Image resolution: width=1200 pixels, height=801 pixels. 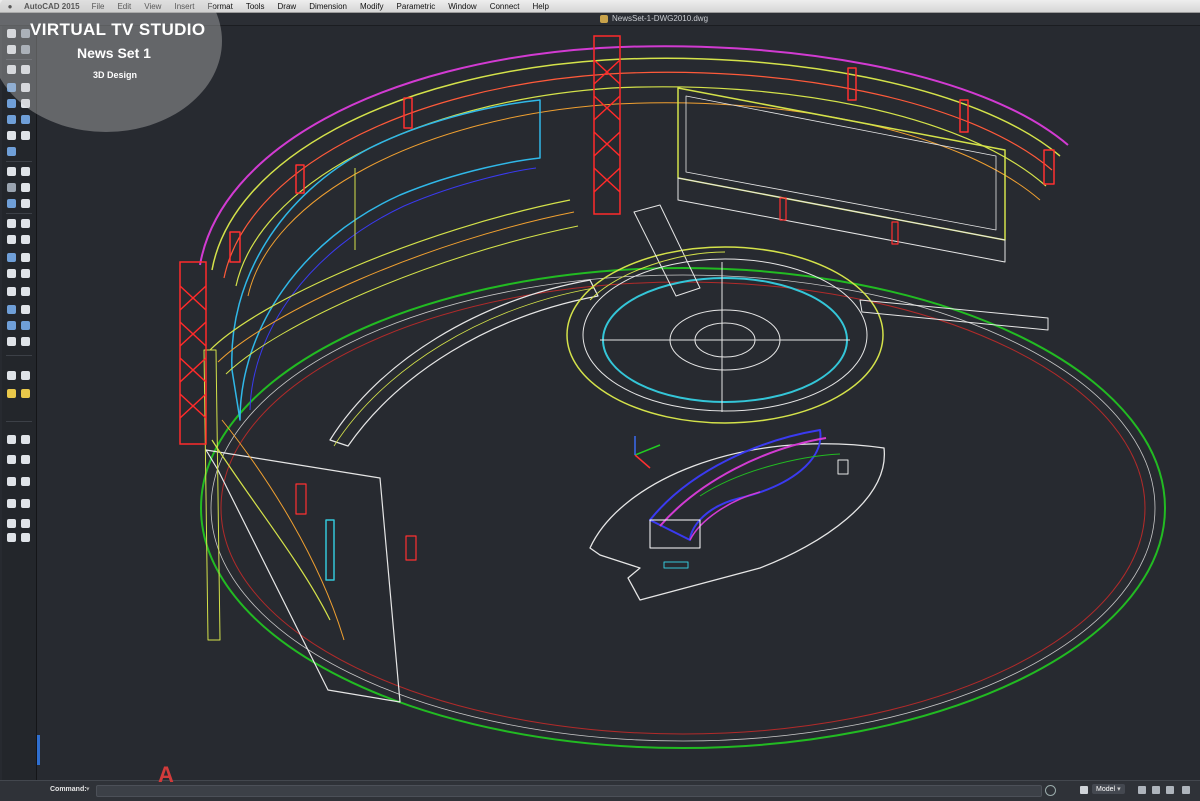 What do you see at coordinates (607, 125) in the screenshot?
I see `truss-tower-center` at bounding box center [607, 125].